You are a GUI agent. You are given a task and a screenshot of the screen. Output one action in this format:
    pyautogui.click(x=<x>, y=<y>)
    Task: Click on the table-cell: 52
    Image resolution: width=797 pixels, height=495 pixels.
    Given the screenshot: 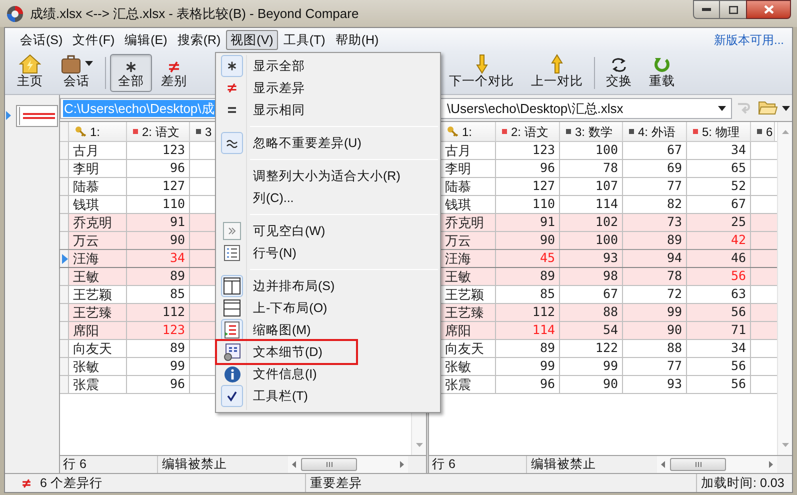 What is the action you would take?
    pyautogui.click(x=719, y=186)
    